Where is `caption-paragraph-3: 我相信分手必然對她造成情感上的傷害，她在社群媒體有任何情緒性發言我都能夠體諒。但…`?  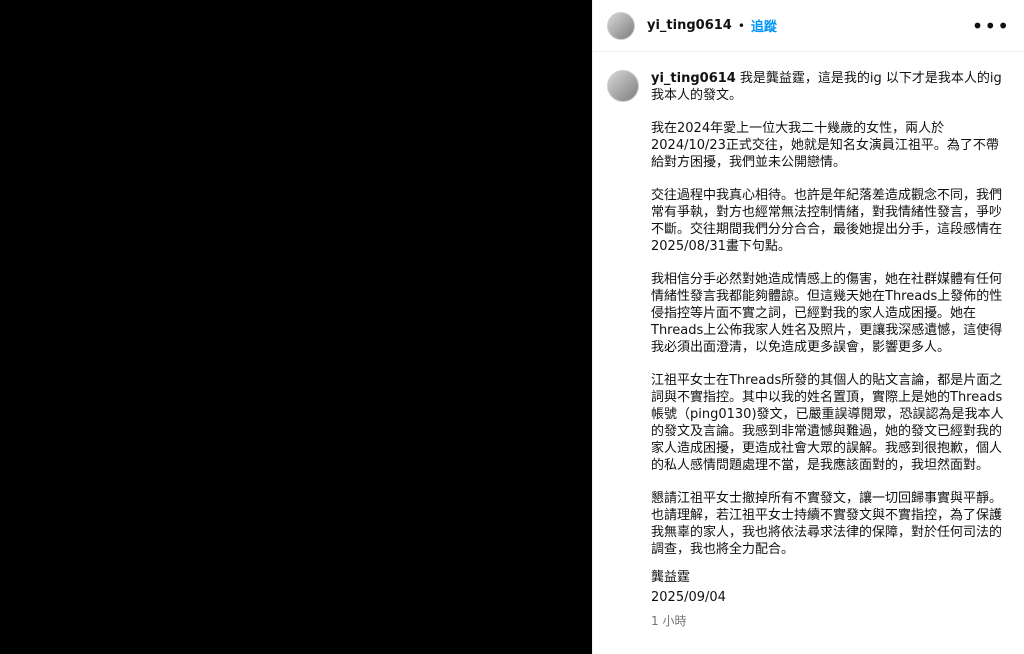 caption-paragraph-3: 我相信分手必然對她造成情感上的傷害，她在社群媒體有任何情緒性發言我都能夠體諒。但… is located at coordinates (827, 313).